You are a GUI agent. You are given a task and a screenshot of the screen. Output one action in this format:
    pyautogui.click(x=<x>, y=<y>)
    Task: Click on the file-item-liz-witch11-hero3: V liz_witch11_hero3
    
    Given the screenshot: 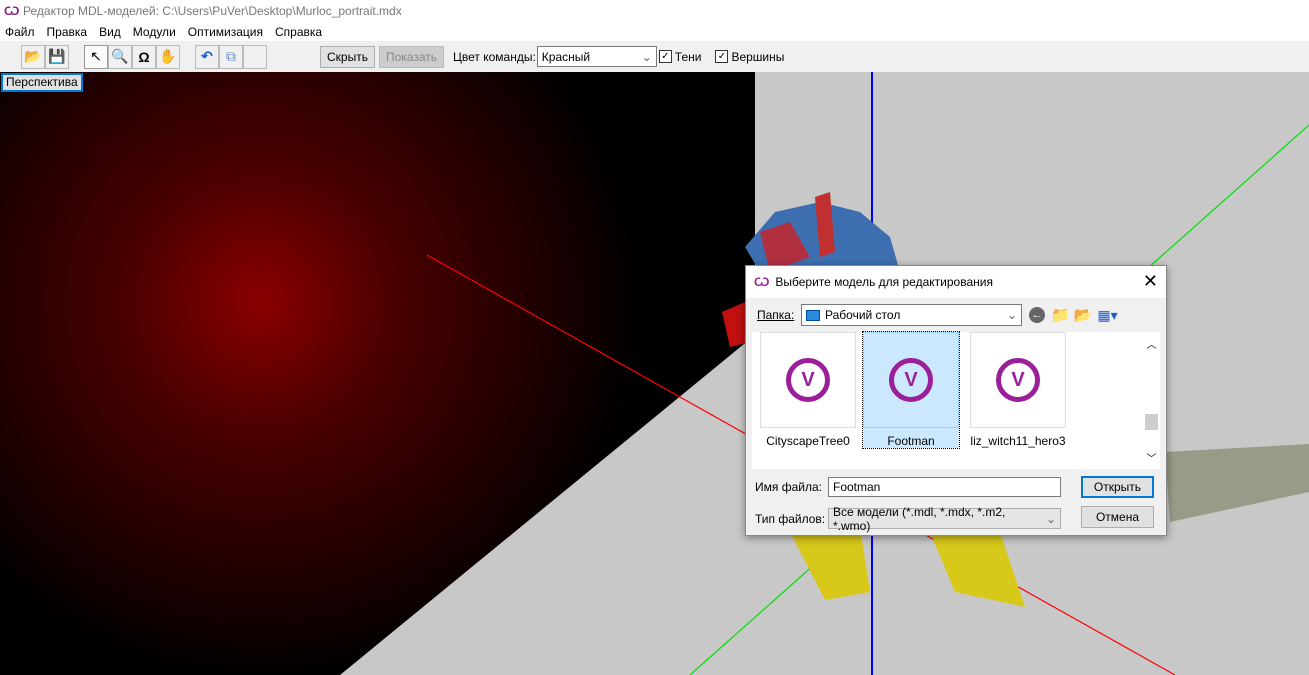 What is the action you would take?
    pyautogui.click(x=1018, y=390)
    